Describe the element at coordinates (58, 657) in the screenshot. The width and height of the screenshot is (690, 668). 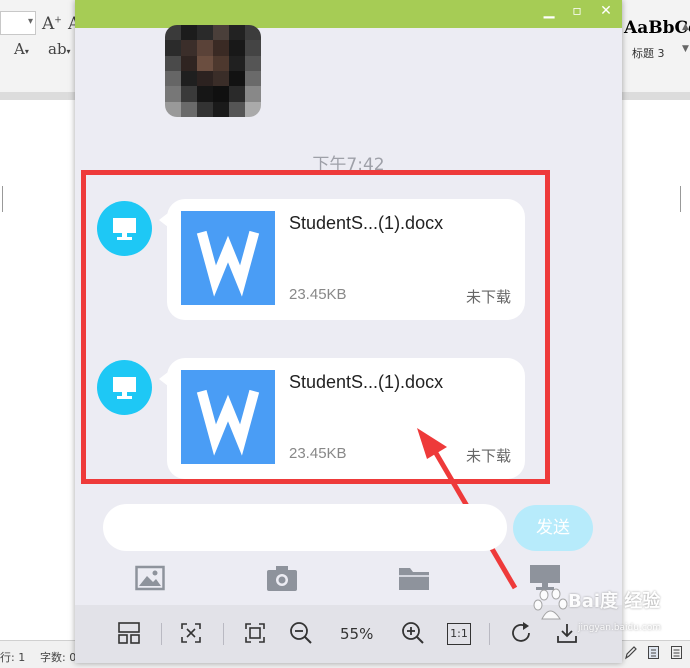
I see `status-word-count: 字数: 0` at that location.